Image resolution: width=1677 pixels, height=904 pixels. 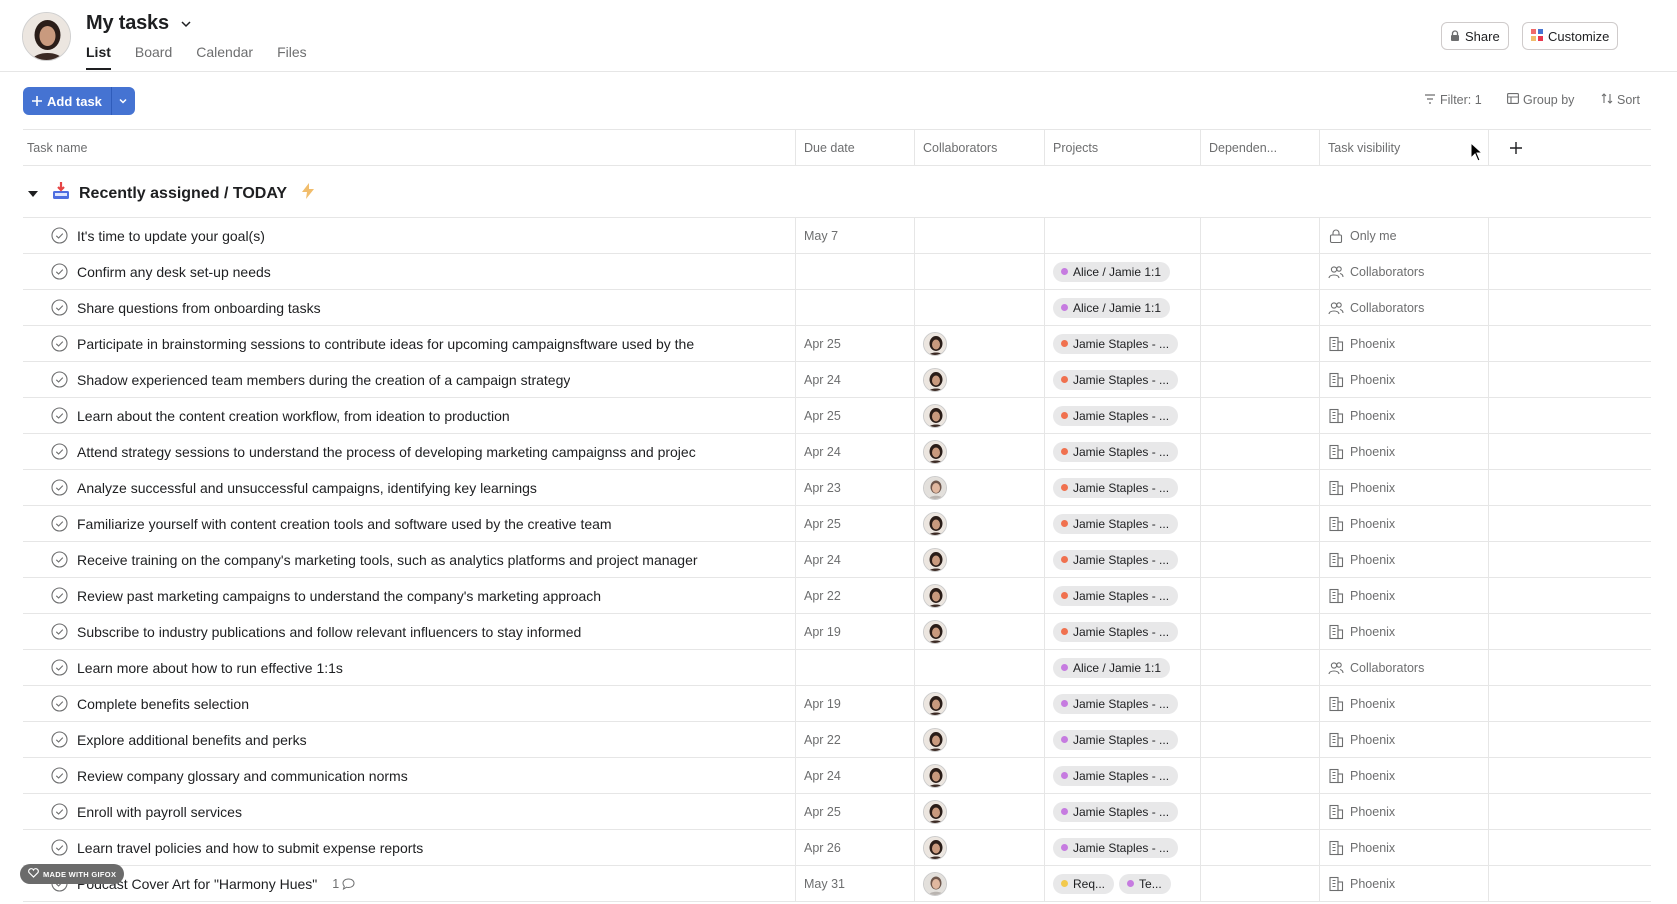 I want to click on collapse-triangle-icon, so click(x=33, y=194).